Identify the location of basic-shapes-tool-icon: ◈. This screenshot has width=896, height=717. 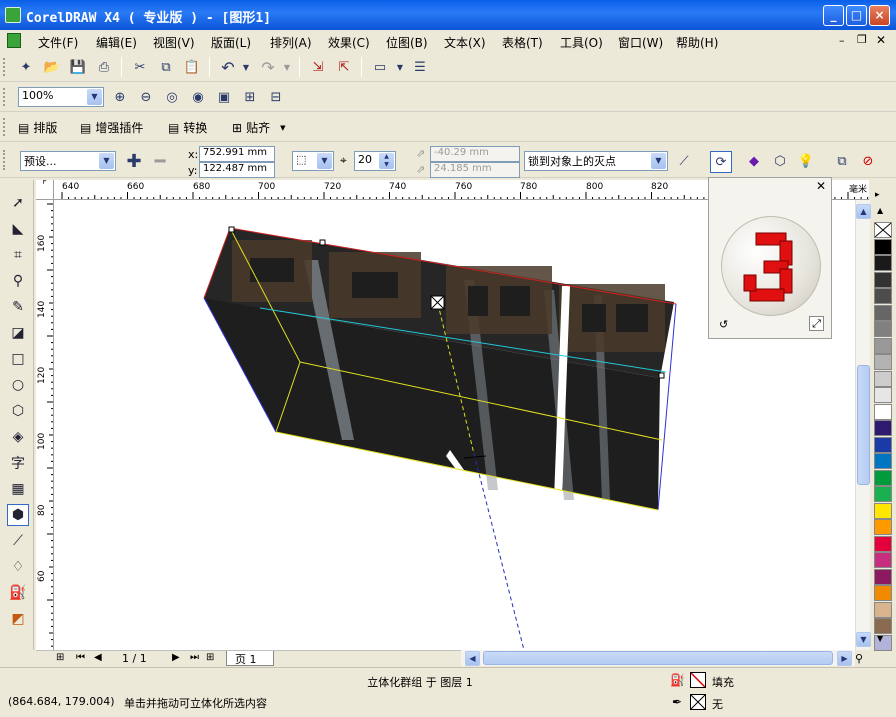
(18, 437).